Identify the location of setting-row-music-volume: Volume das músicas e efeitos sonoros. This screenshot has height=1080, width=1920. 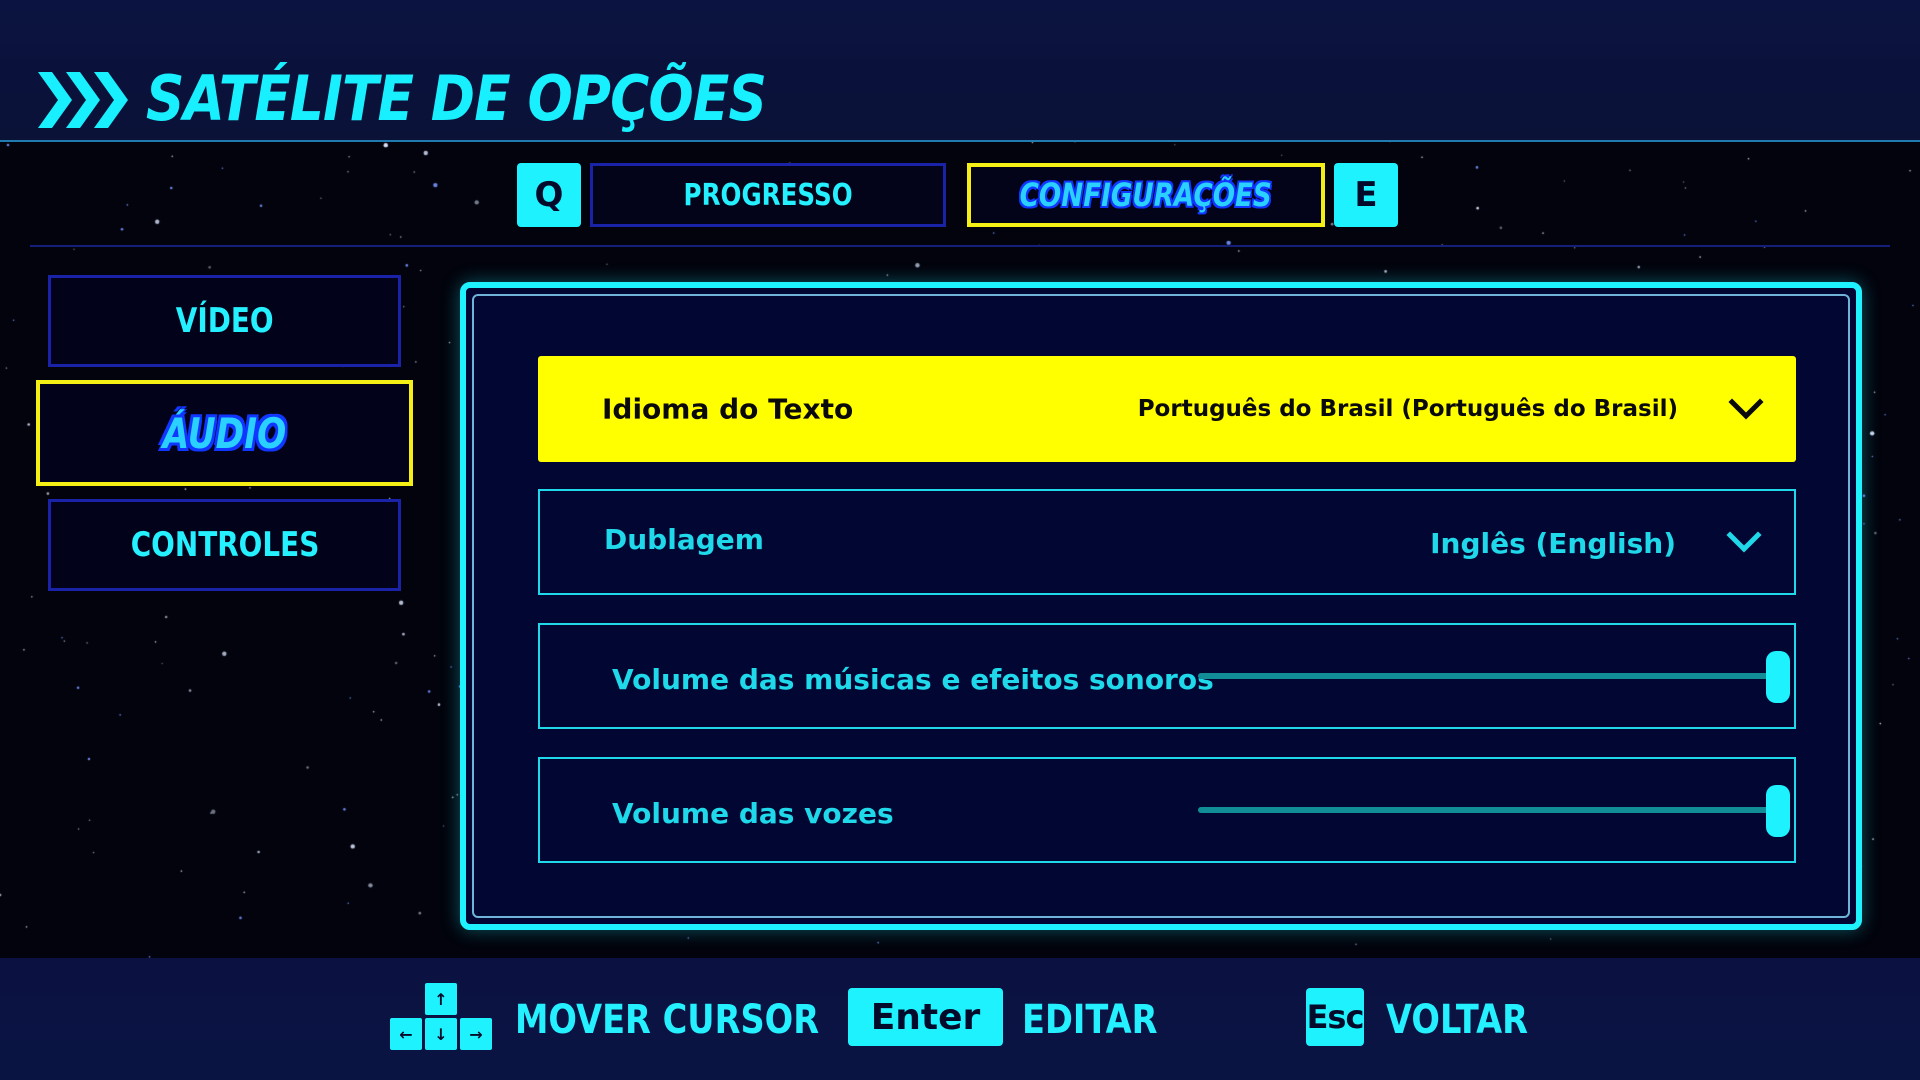
(1167, 676).